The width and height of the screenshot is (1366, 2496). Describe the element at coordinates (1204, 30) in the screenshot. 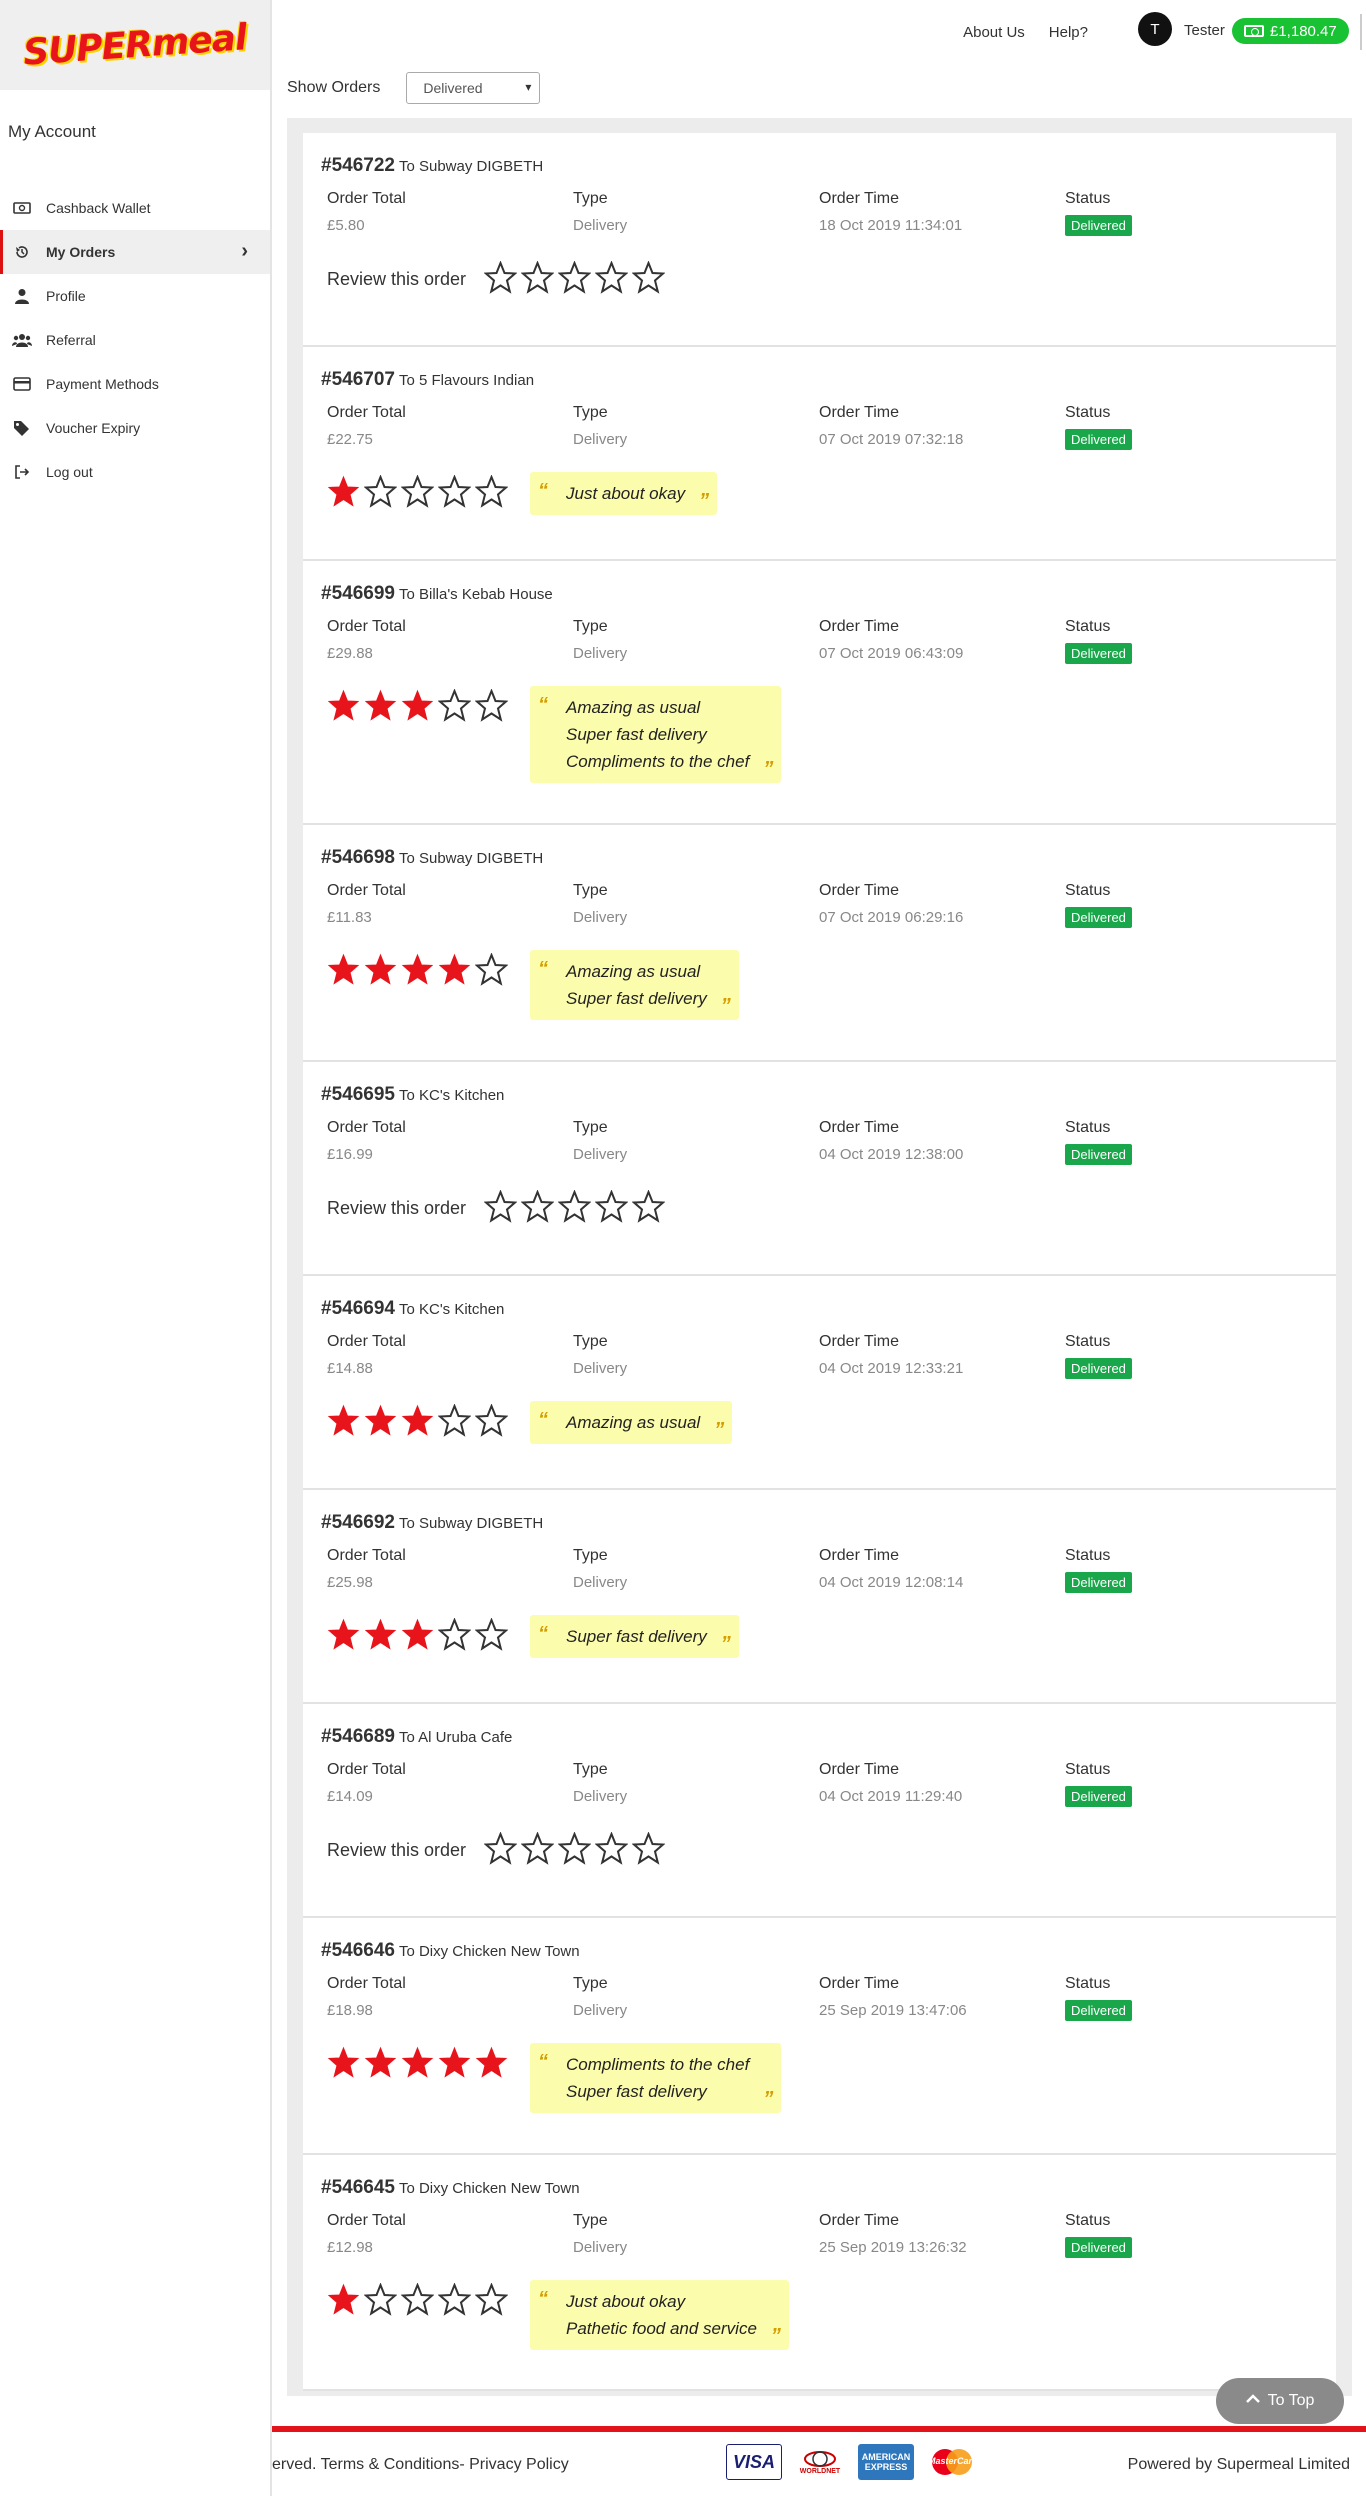

I see `username: Tester` at that location.